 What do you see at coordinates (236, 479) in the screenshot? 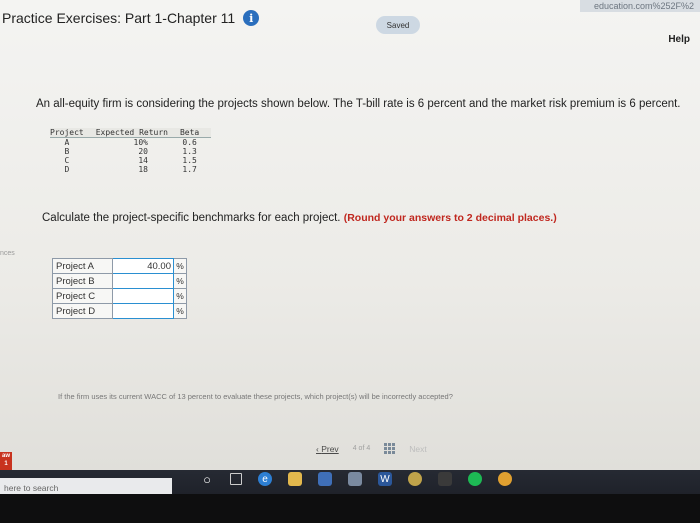
I see `task-view-icon` at bounding box center [236, 479].